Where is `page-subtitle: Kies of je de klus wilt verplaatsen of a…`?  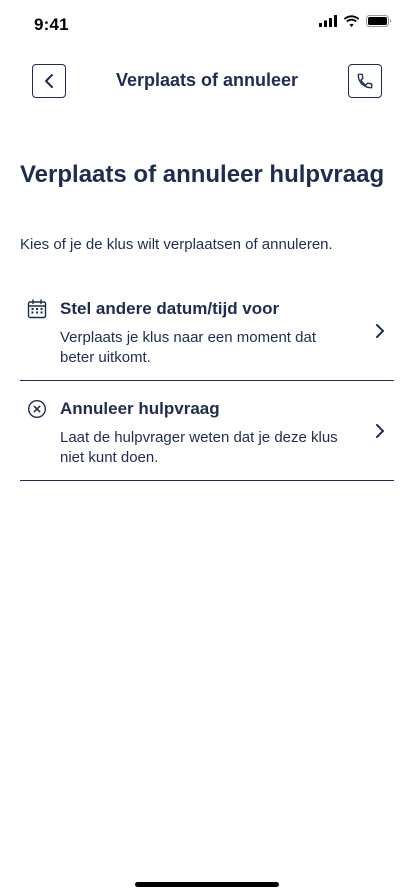
page-subtitle: Kies of je de klus wilt verplaatsen of a… is located at coordinates (176, 244).